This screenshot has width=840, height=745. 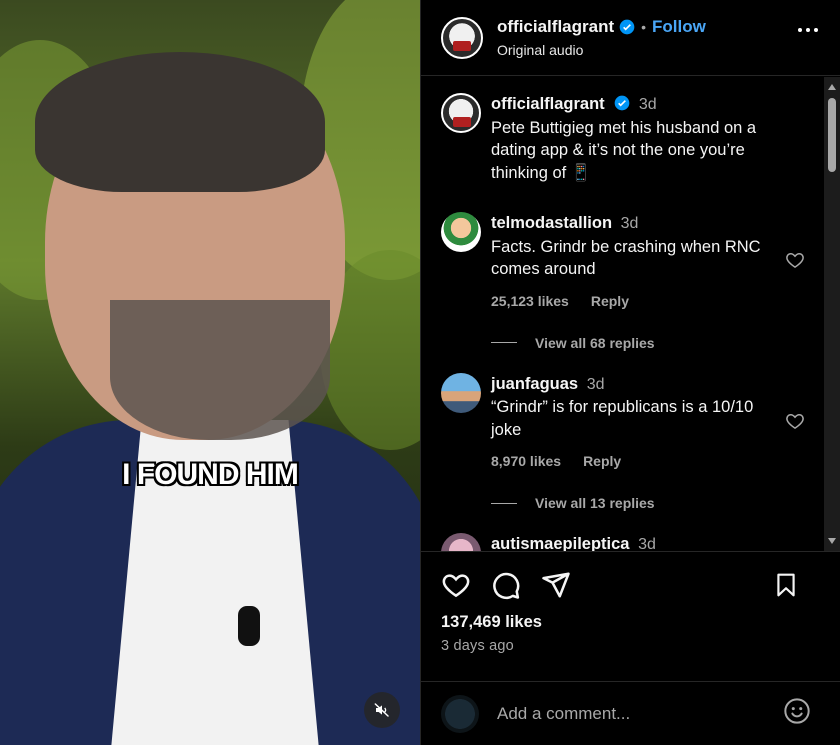 I want to click on comment-username: telmodastallion, so click(x=551, y=223).